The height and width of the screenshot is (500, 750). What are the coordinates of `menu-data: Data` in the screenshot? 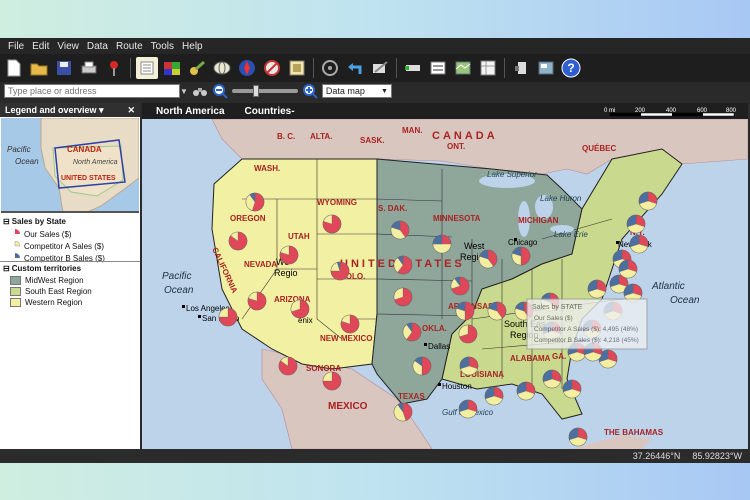 It's located at (97, 46).